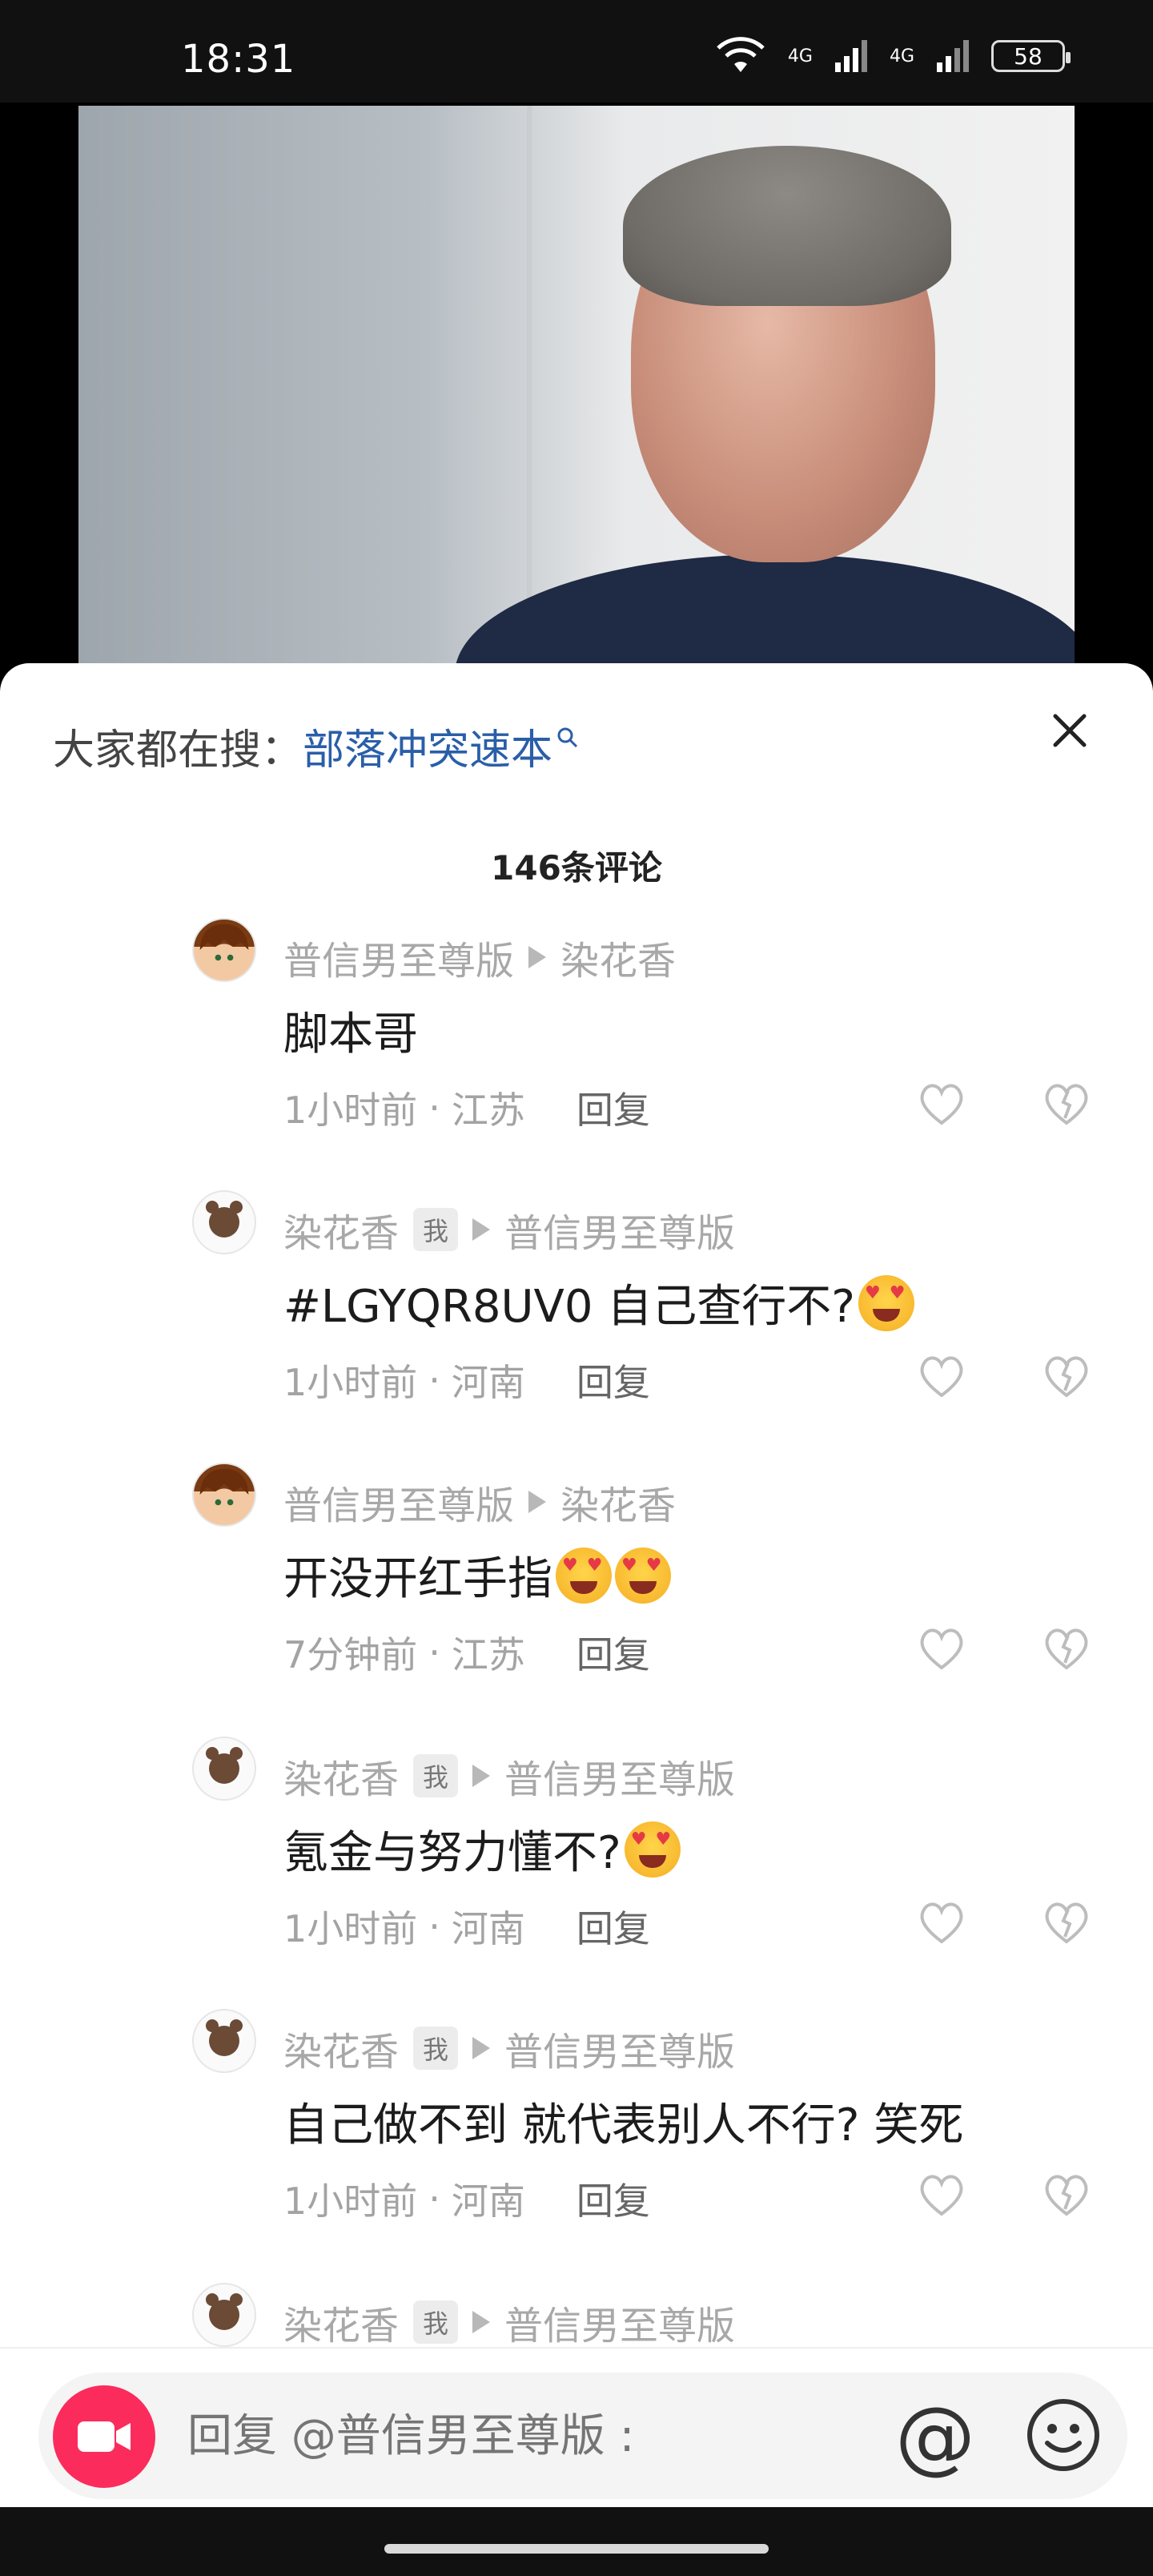 The image size is (1153, 2576). I want to click on reply-input, so click(524, 2436).